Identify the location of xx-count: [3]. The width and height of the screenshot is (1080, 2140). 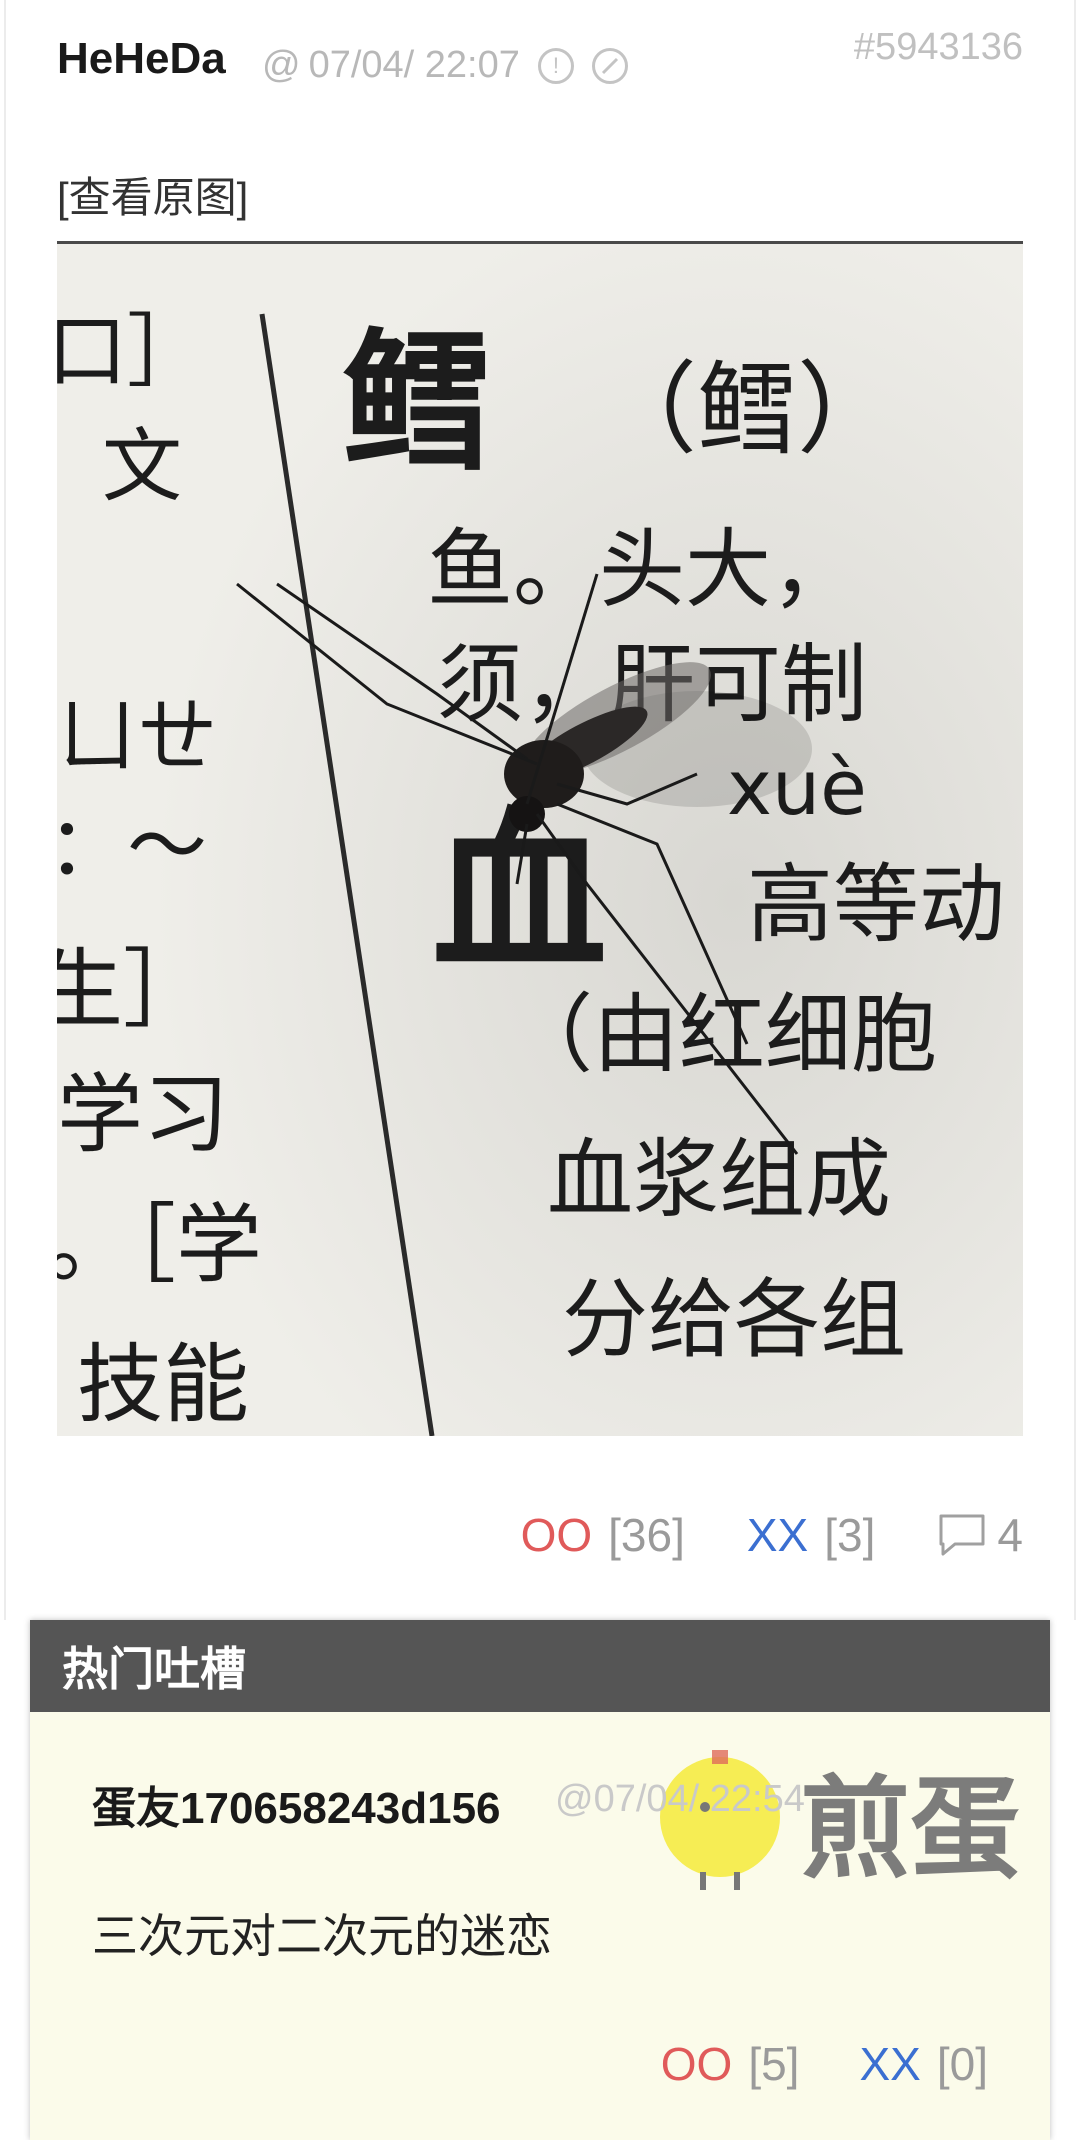
(850, 1535).